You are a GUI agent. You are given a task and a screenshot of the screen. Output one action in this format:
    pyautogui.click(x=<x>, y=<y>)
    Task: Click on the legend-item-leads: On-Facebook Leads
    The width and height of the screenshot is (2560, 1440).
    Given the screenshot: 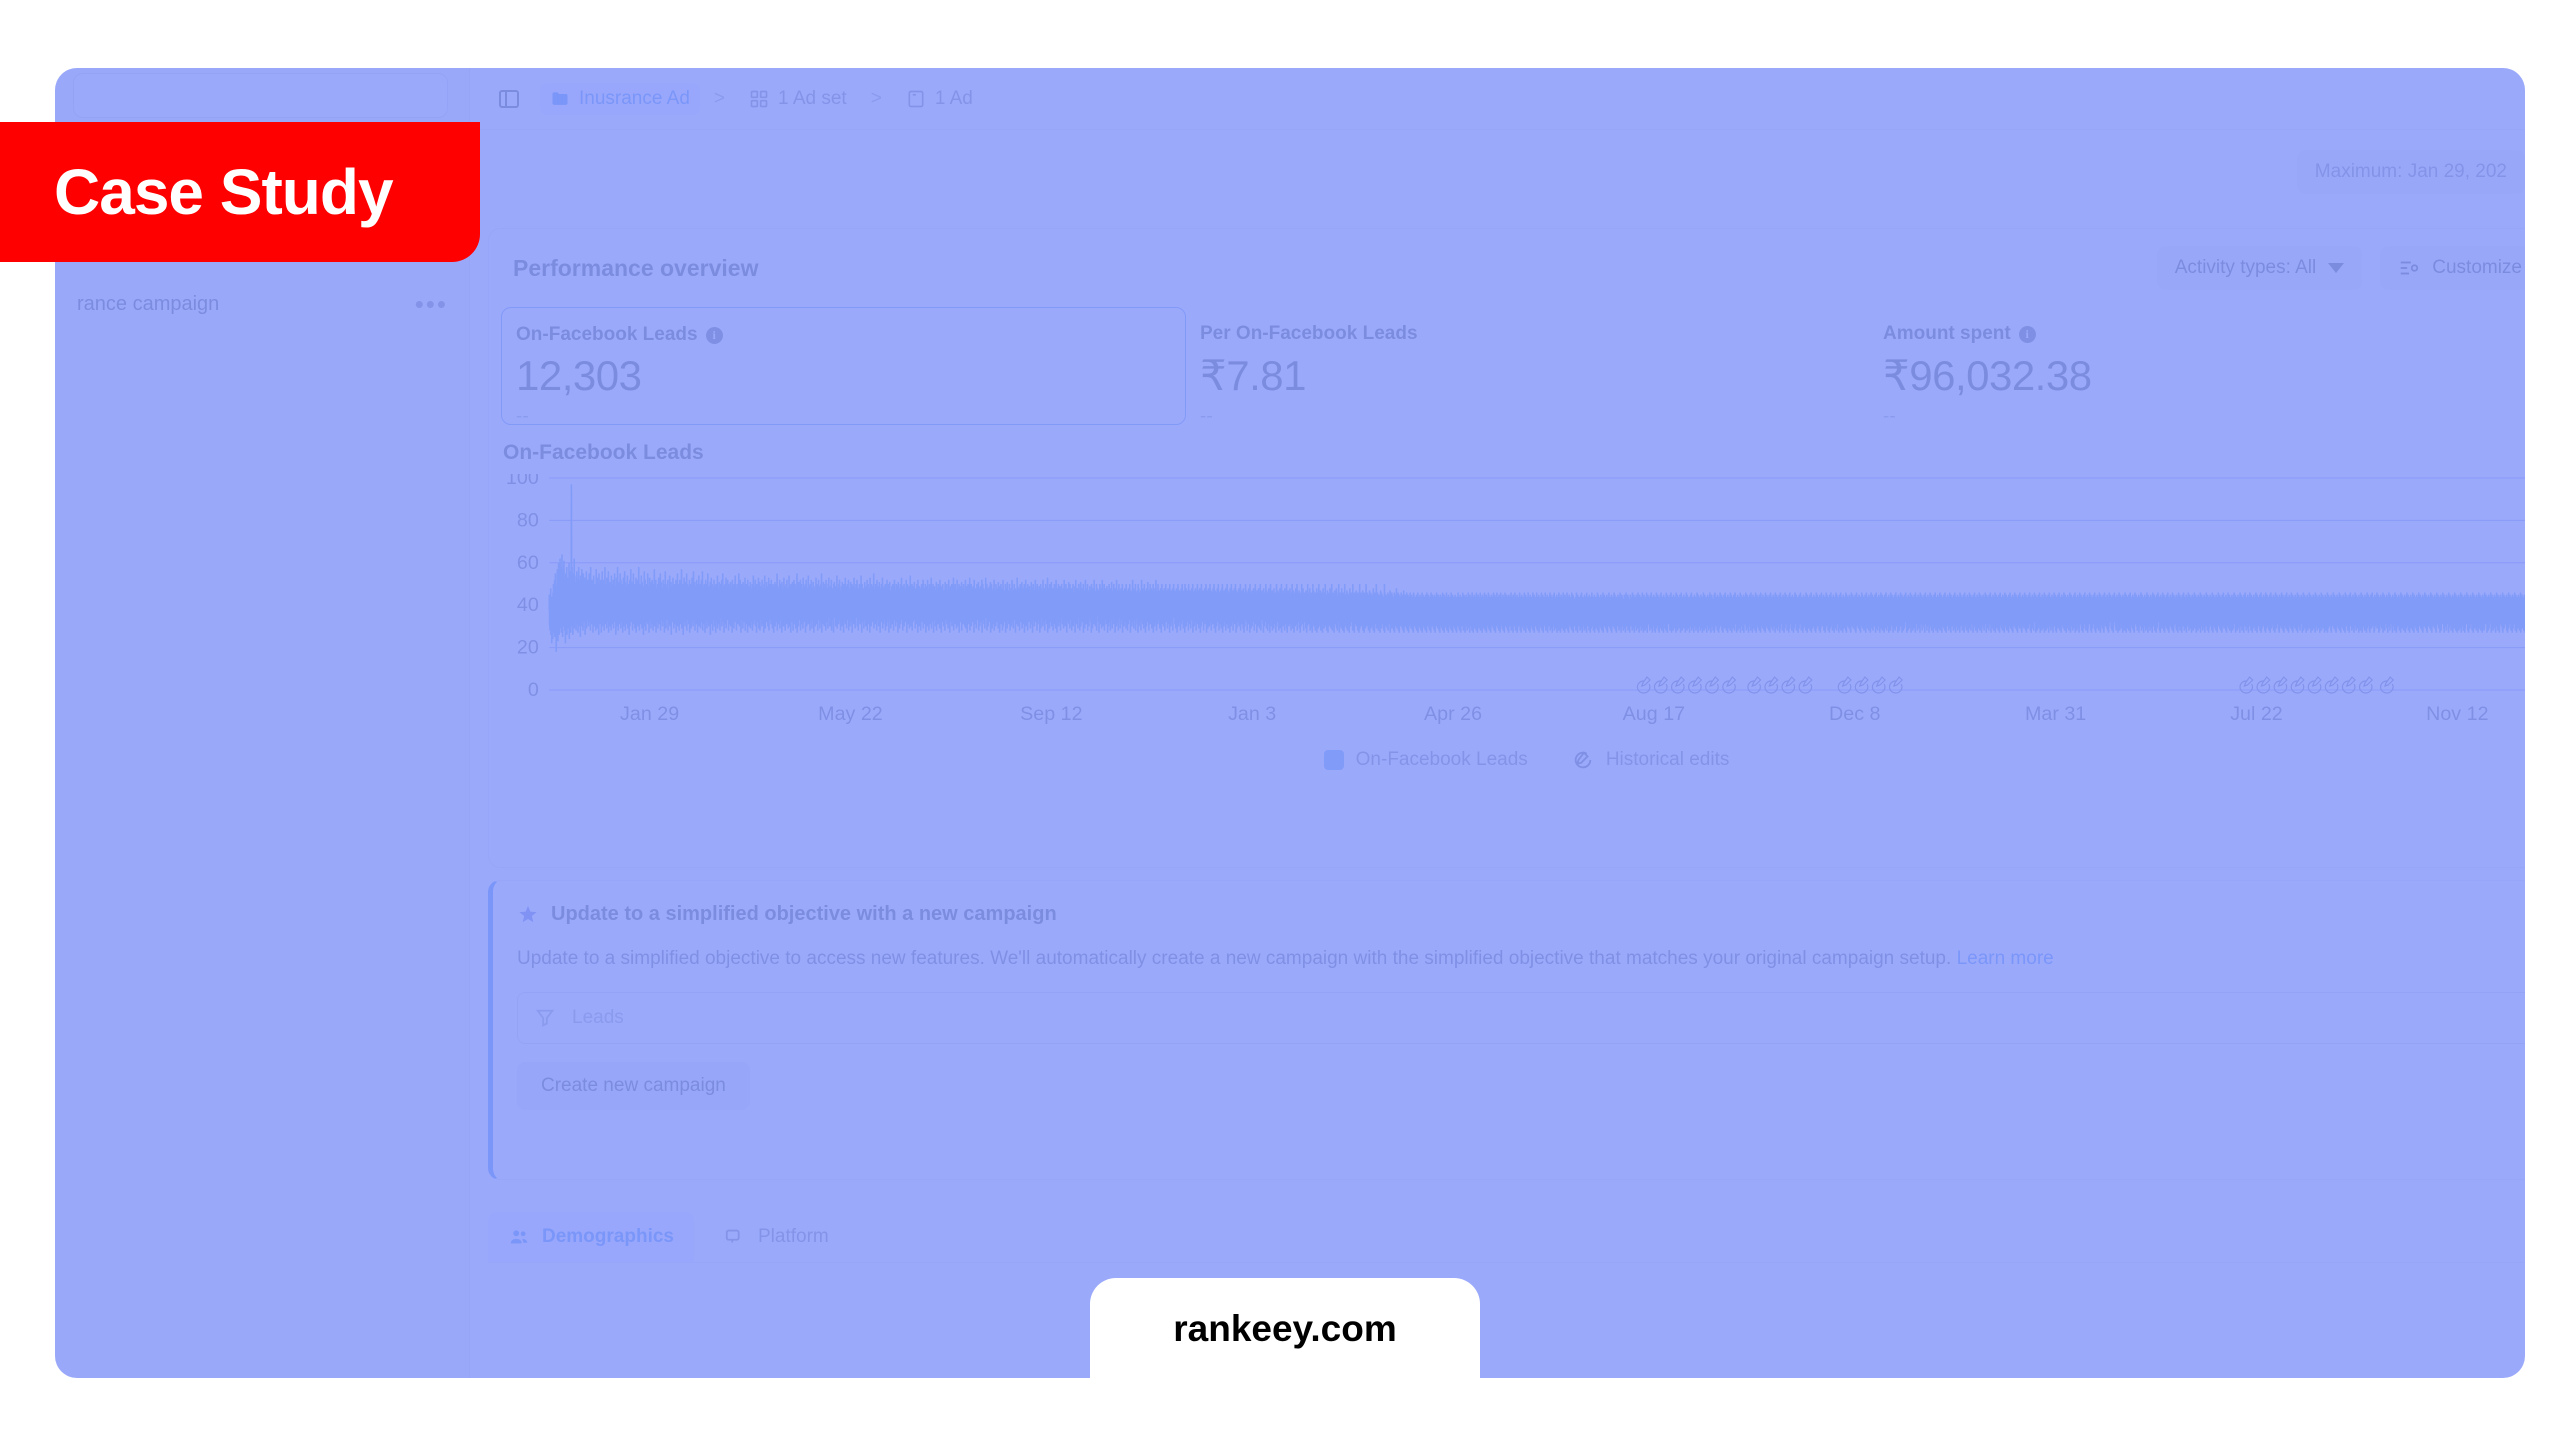 What is the action you would take?
    pyautogui.click(x=1425, y=760)
    